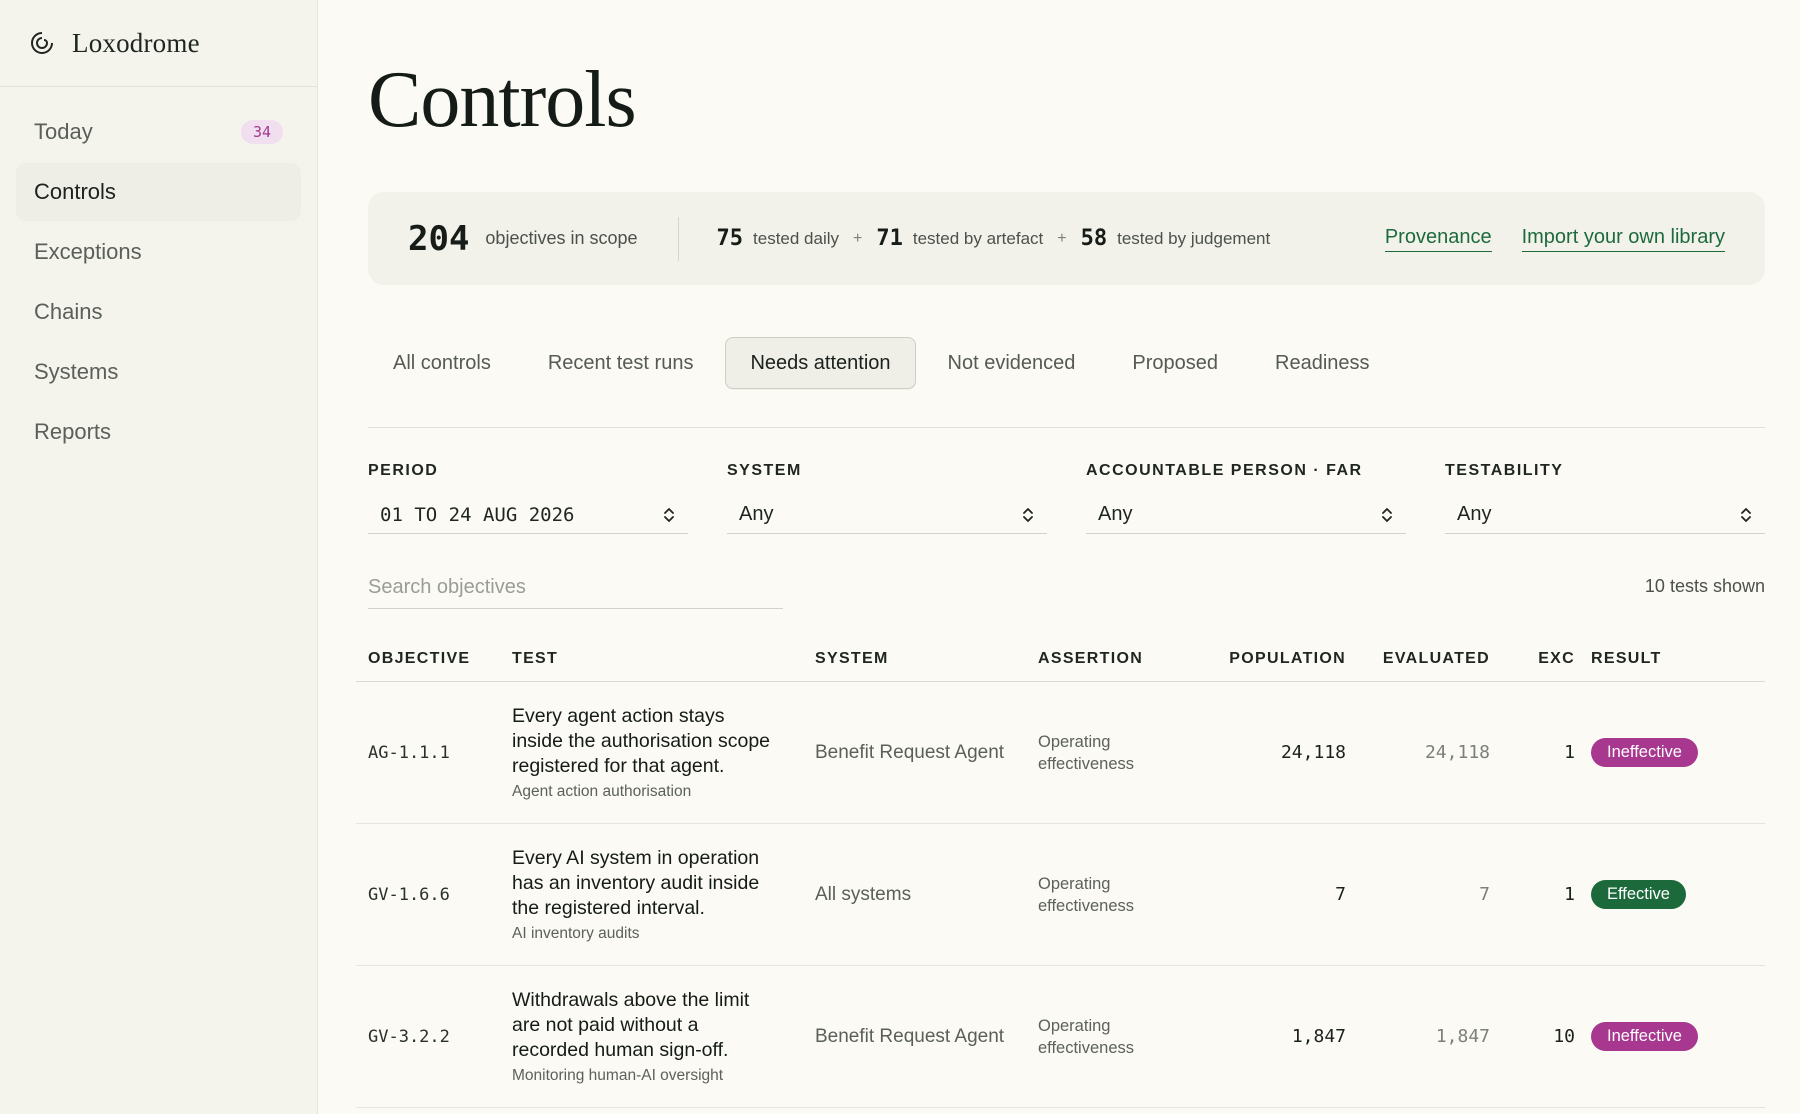 This screenshot has width=1800, height=1114. I want to click on import-library-link: Import your own library, so click(1623, 239).